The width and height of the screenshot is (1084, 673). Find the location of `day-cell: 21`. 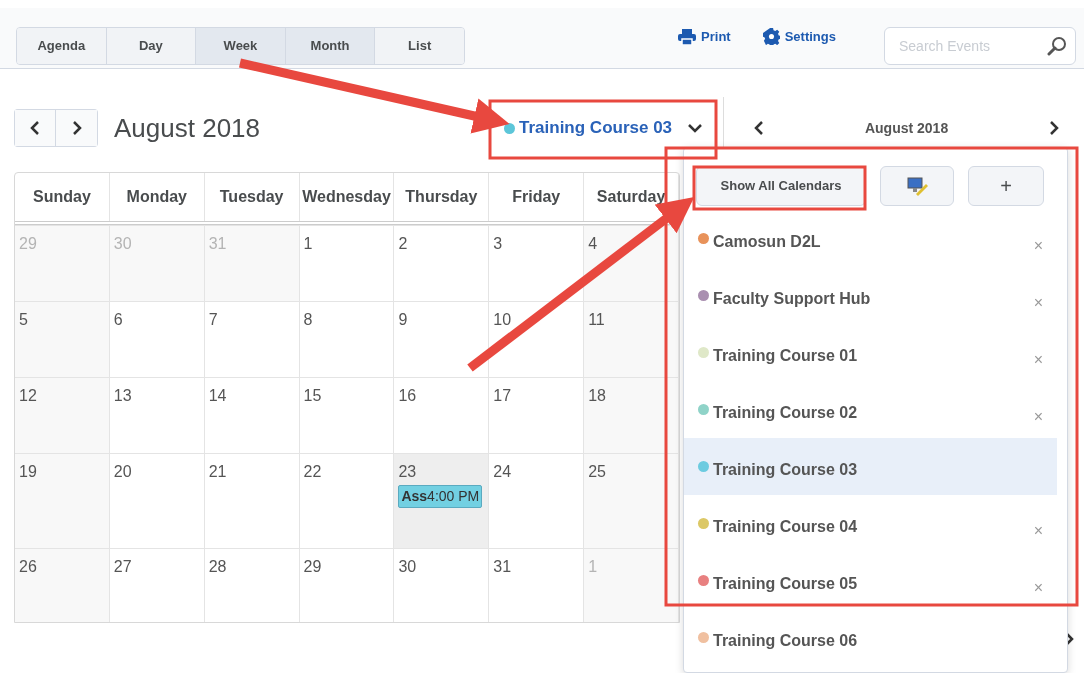

day-cell: 21 is located at coordinates (252, 501).